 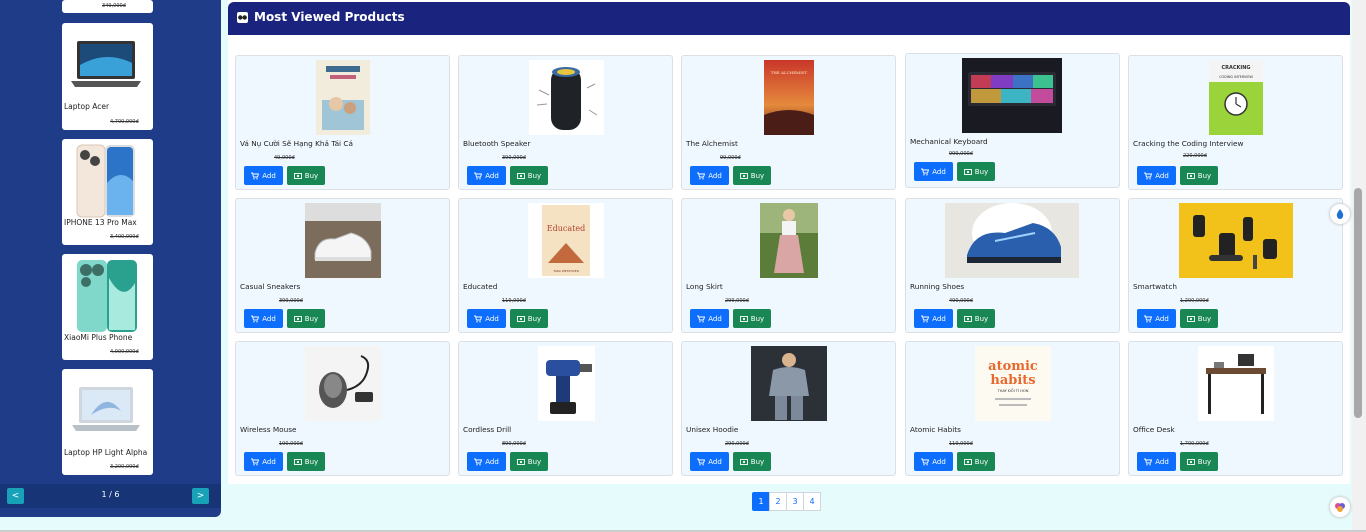 I want to click on sidebar-product-card: IPHONE 13 Pro Max 3,400,000đ, so click(x=107, y=192).